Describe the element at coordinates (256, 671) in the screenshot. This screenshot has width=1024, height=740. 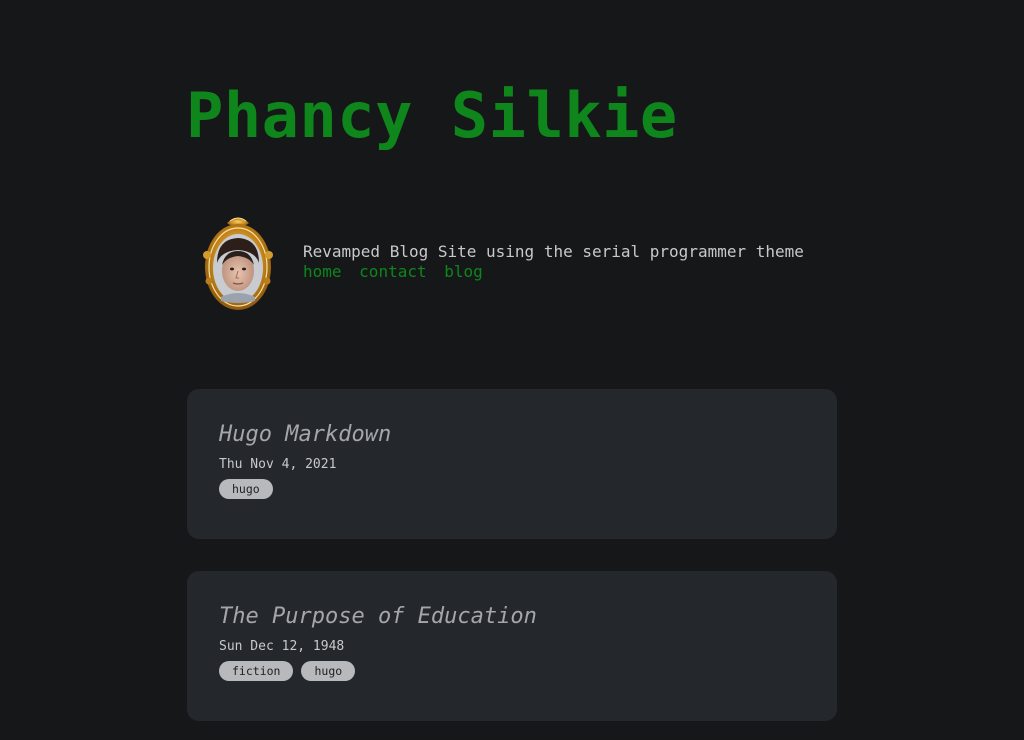
I see `tag-fiction: fiction` at that location.